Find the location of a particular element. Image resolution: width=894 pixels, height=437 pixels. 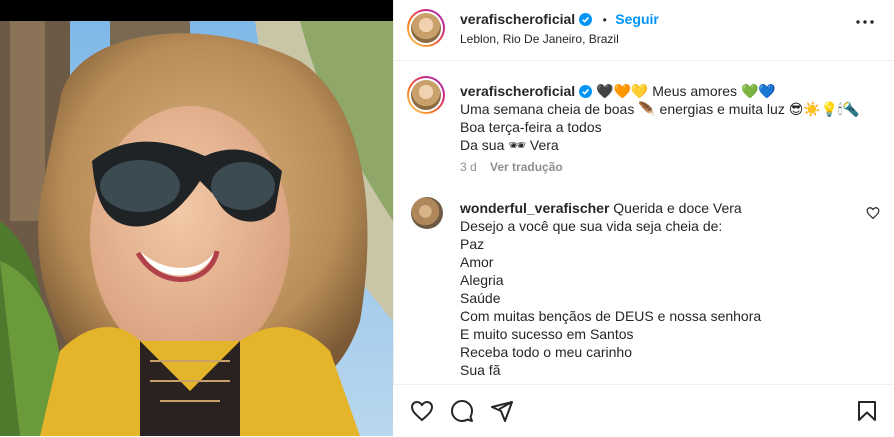

comment-line: Receba todo o meu carinho is located at coordinates (546, 352).